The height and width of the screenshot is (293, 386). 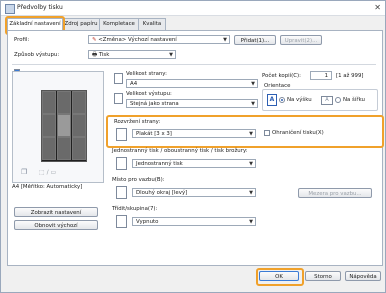 I want to click on pencil-icon: ✎, so click(x=94, y=40).